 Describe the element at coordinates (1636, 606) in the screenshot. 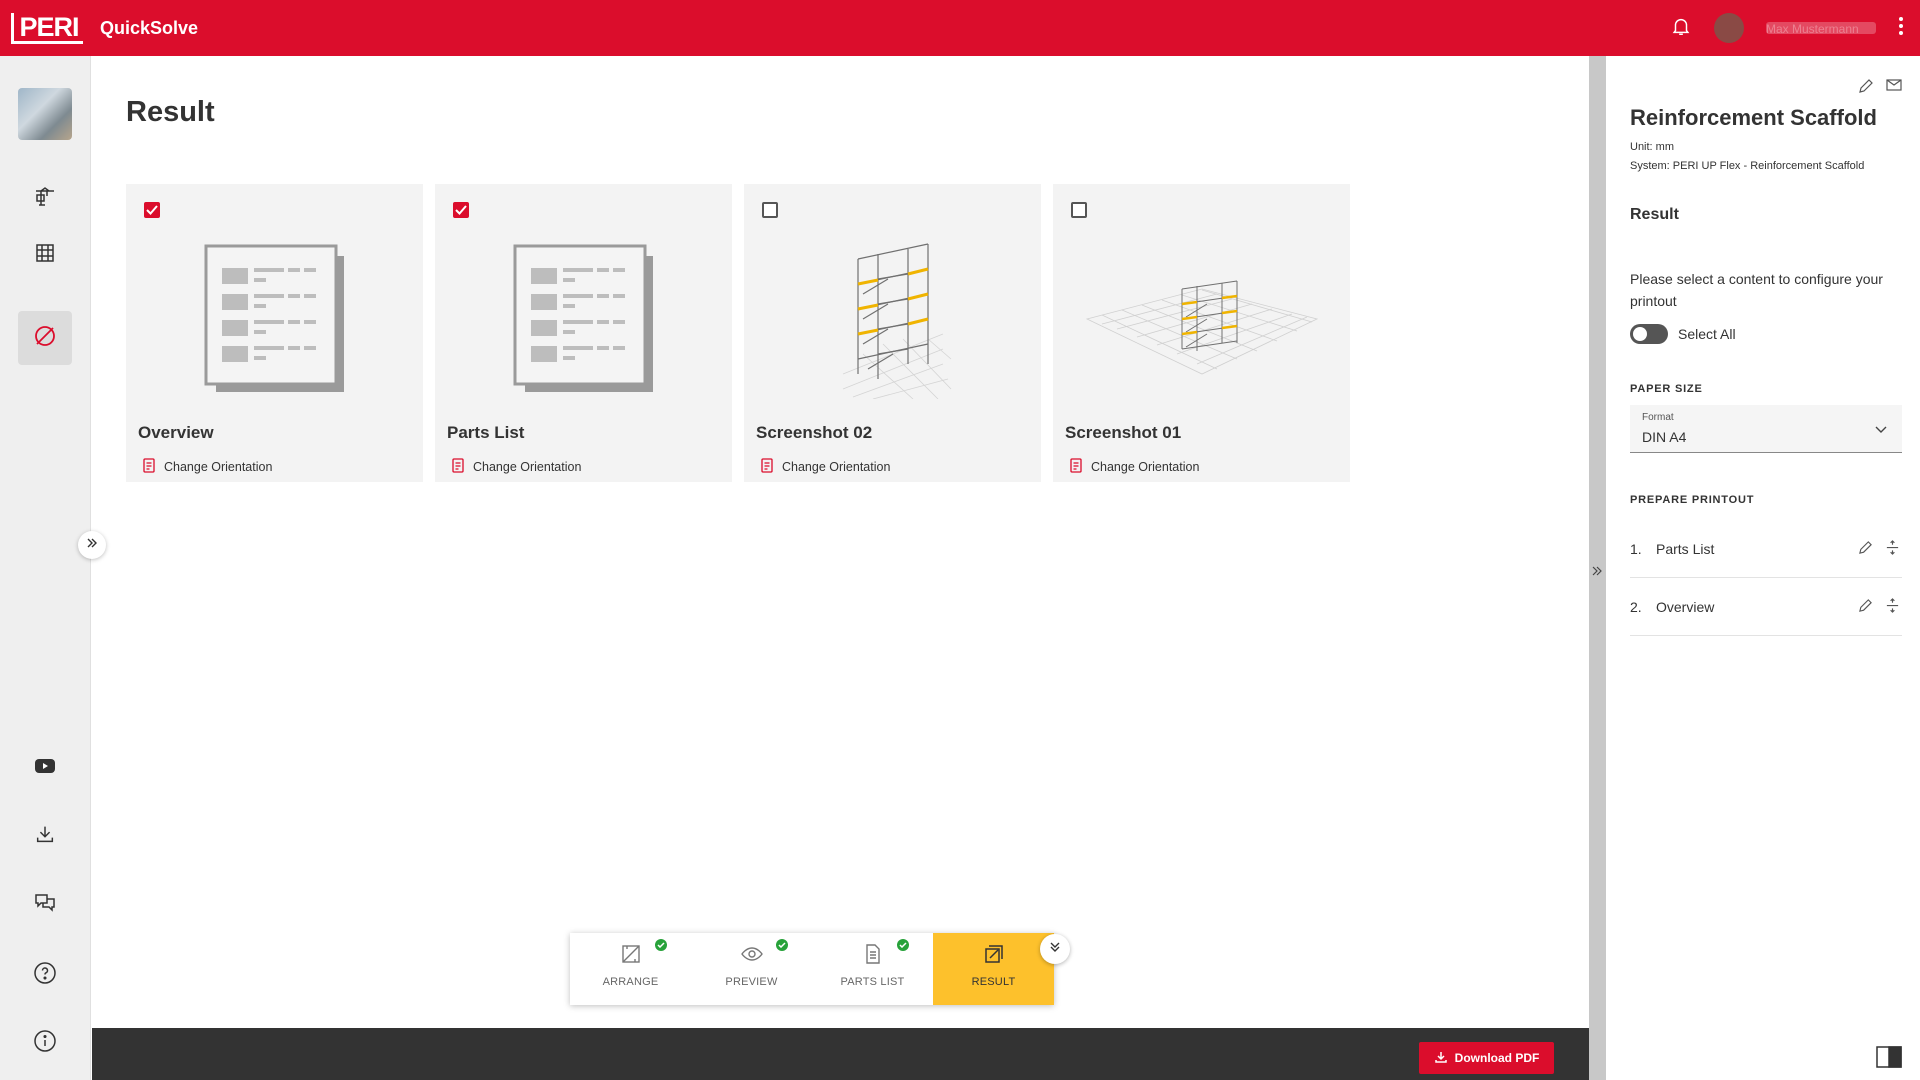

I see `list-item-number: 2.` at that location.